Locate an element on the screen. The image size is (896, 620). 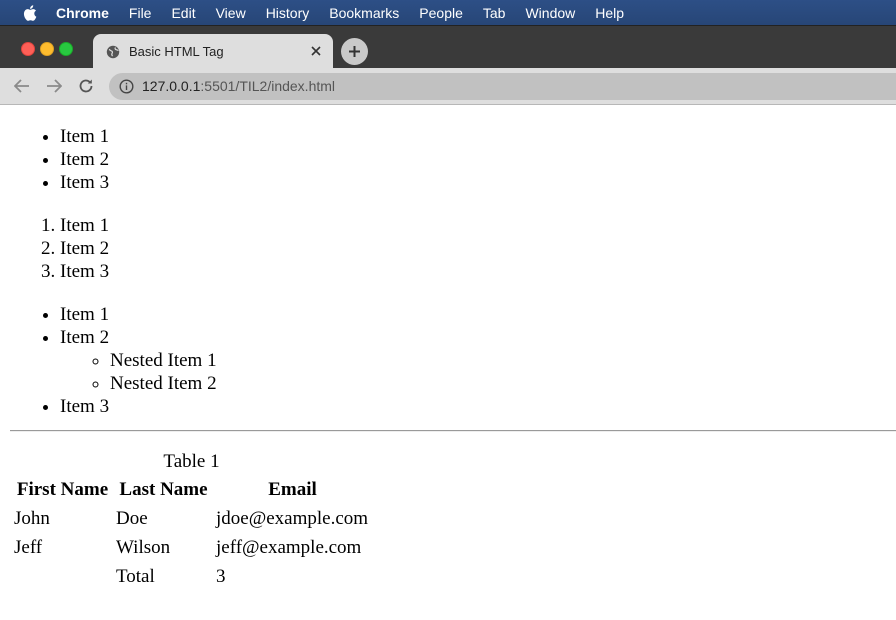
menu-view: View is located at coordinates (231, 13).